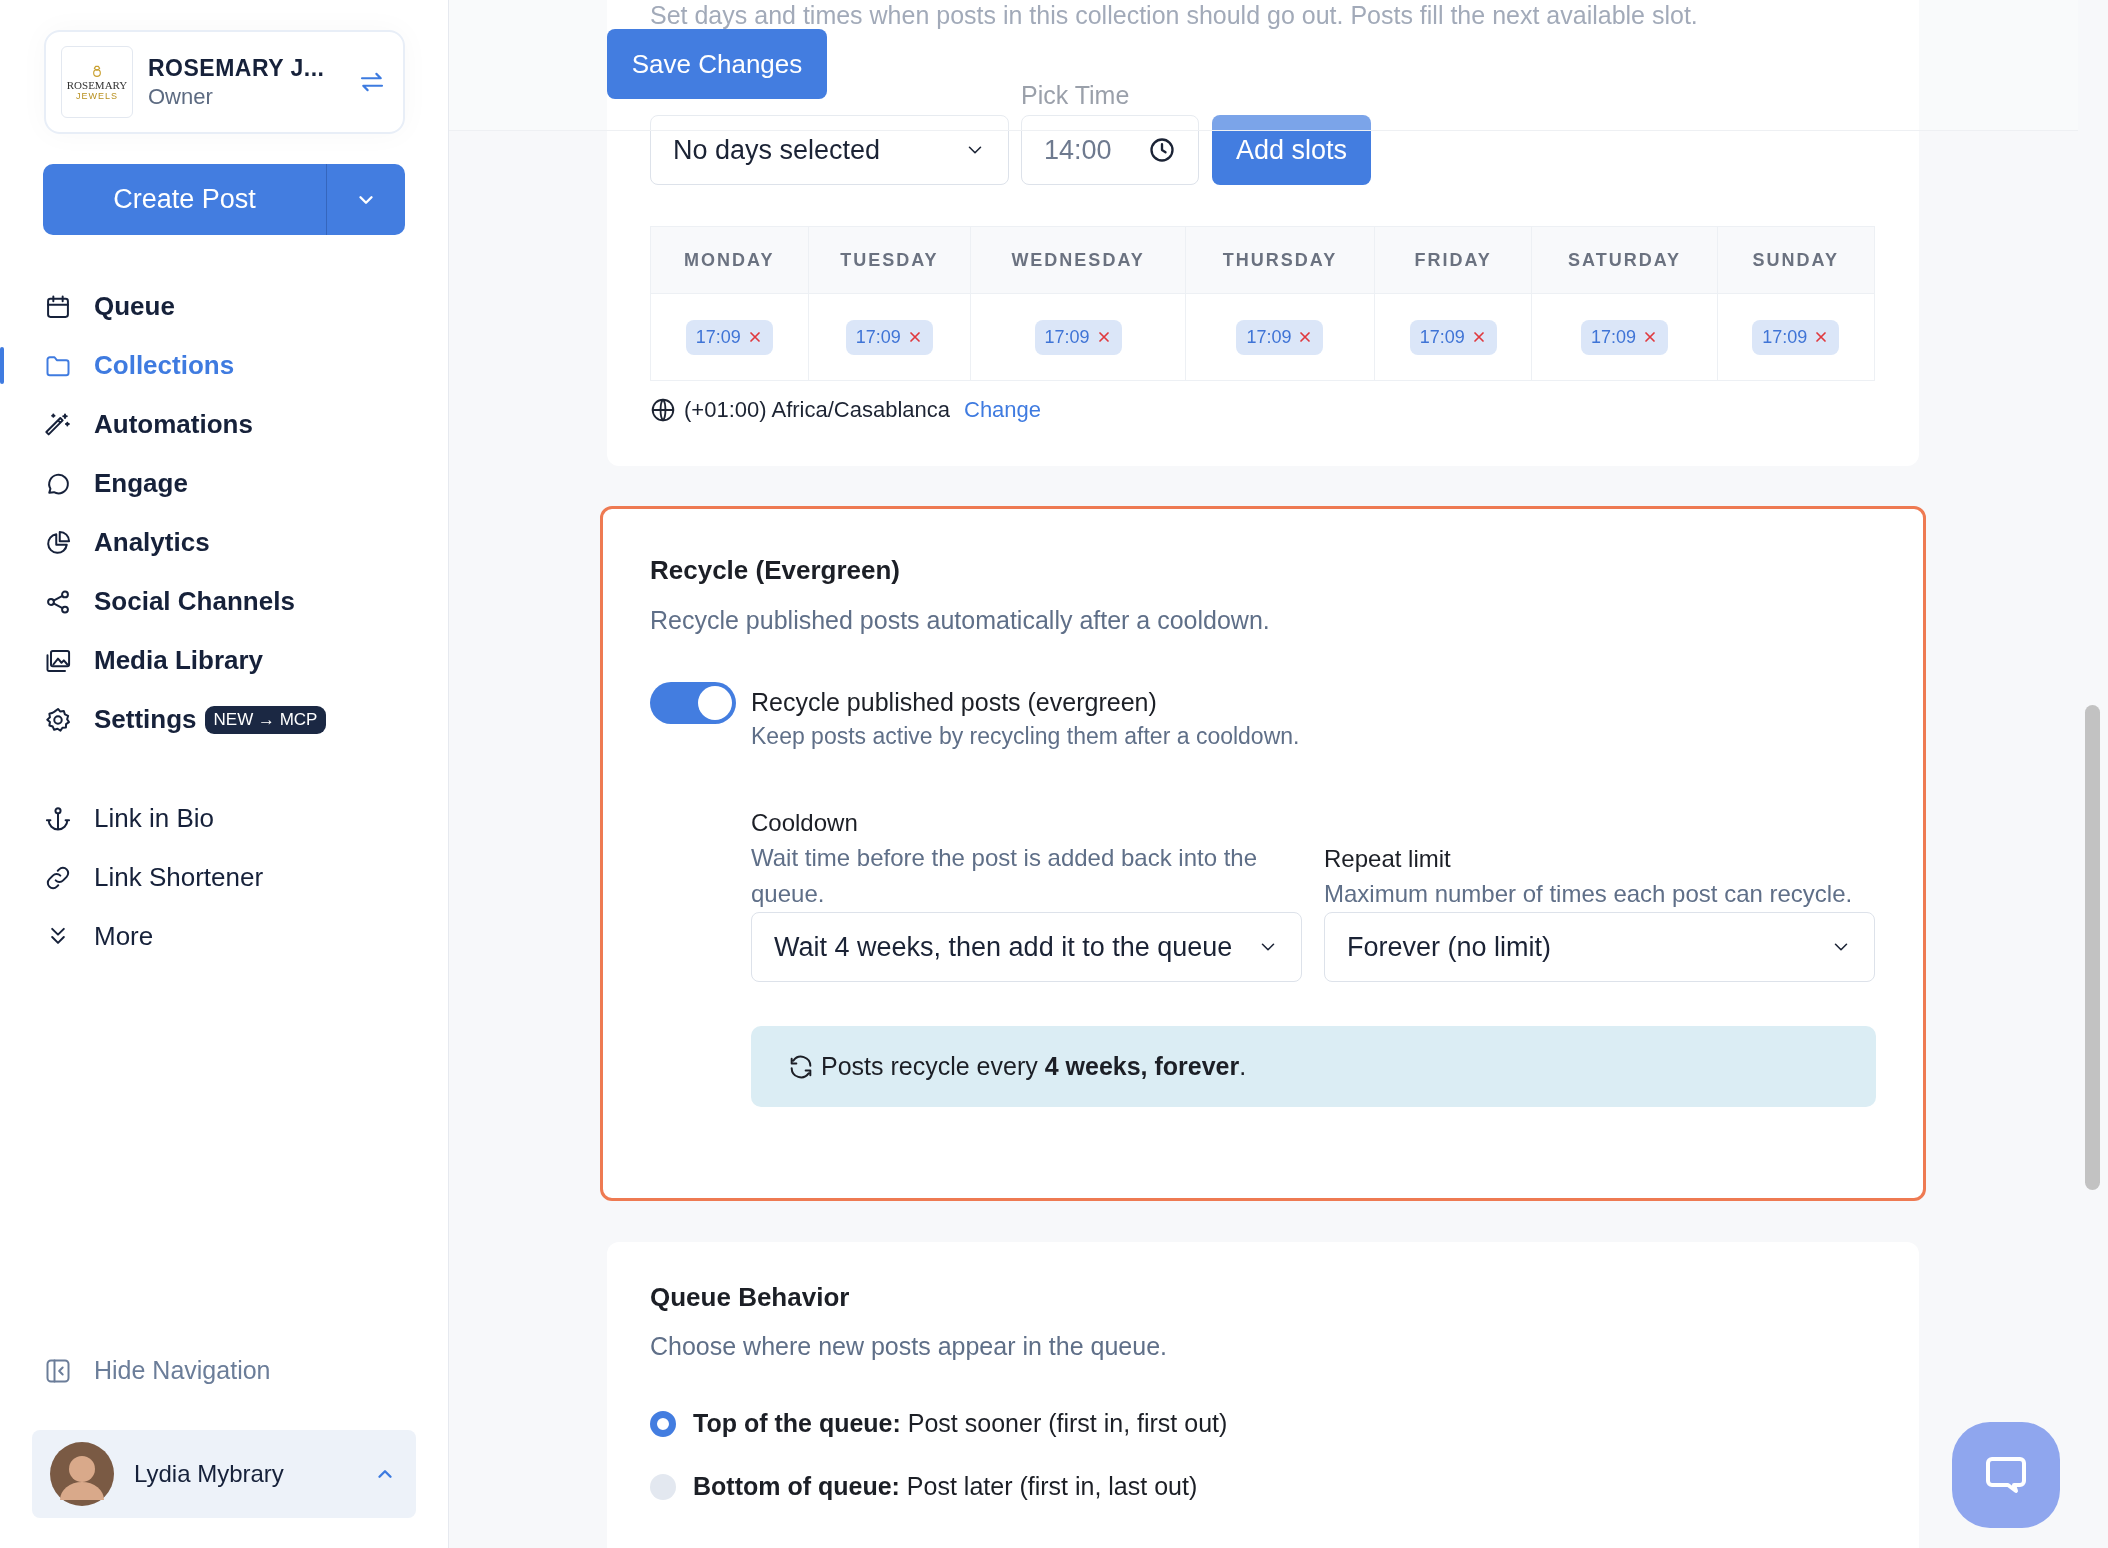 The height and width of the screenshot is (1548, 2108). Describe the element at coordinates (1280, 260) in the screenshot. I see `day-header: THURSDAY` at that location.